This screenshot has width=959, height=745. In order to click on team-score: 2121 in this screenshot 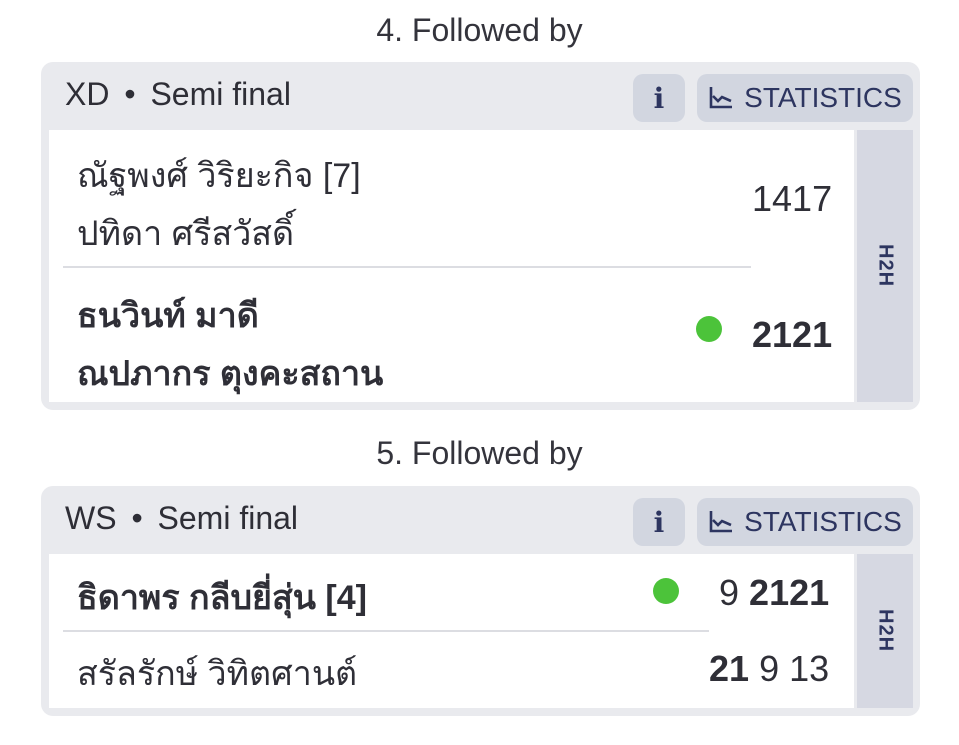, I will do `click(792, 335)`.